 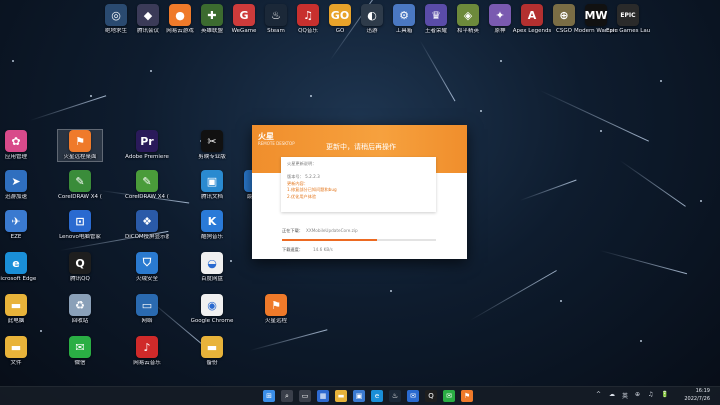 I want to click on desktop-icon-label: 酷狗音乐, so click(x=211, y=237).